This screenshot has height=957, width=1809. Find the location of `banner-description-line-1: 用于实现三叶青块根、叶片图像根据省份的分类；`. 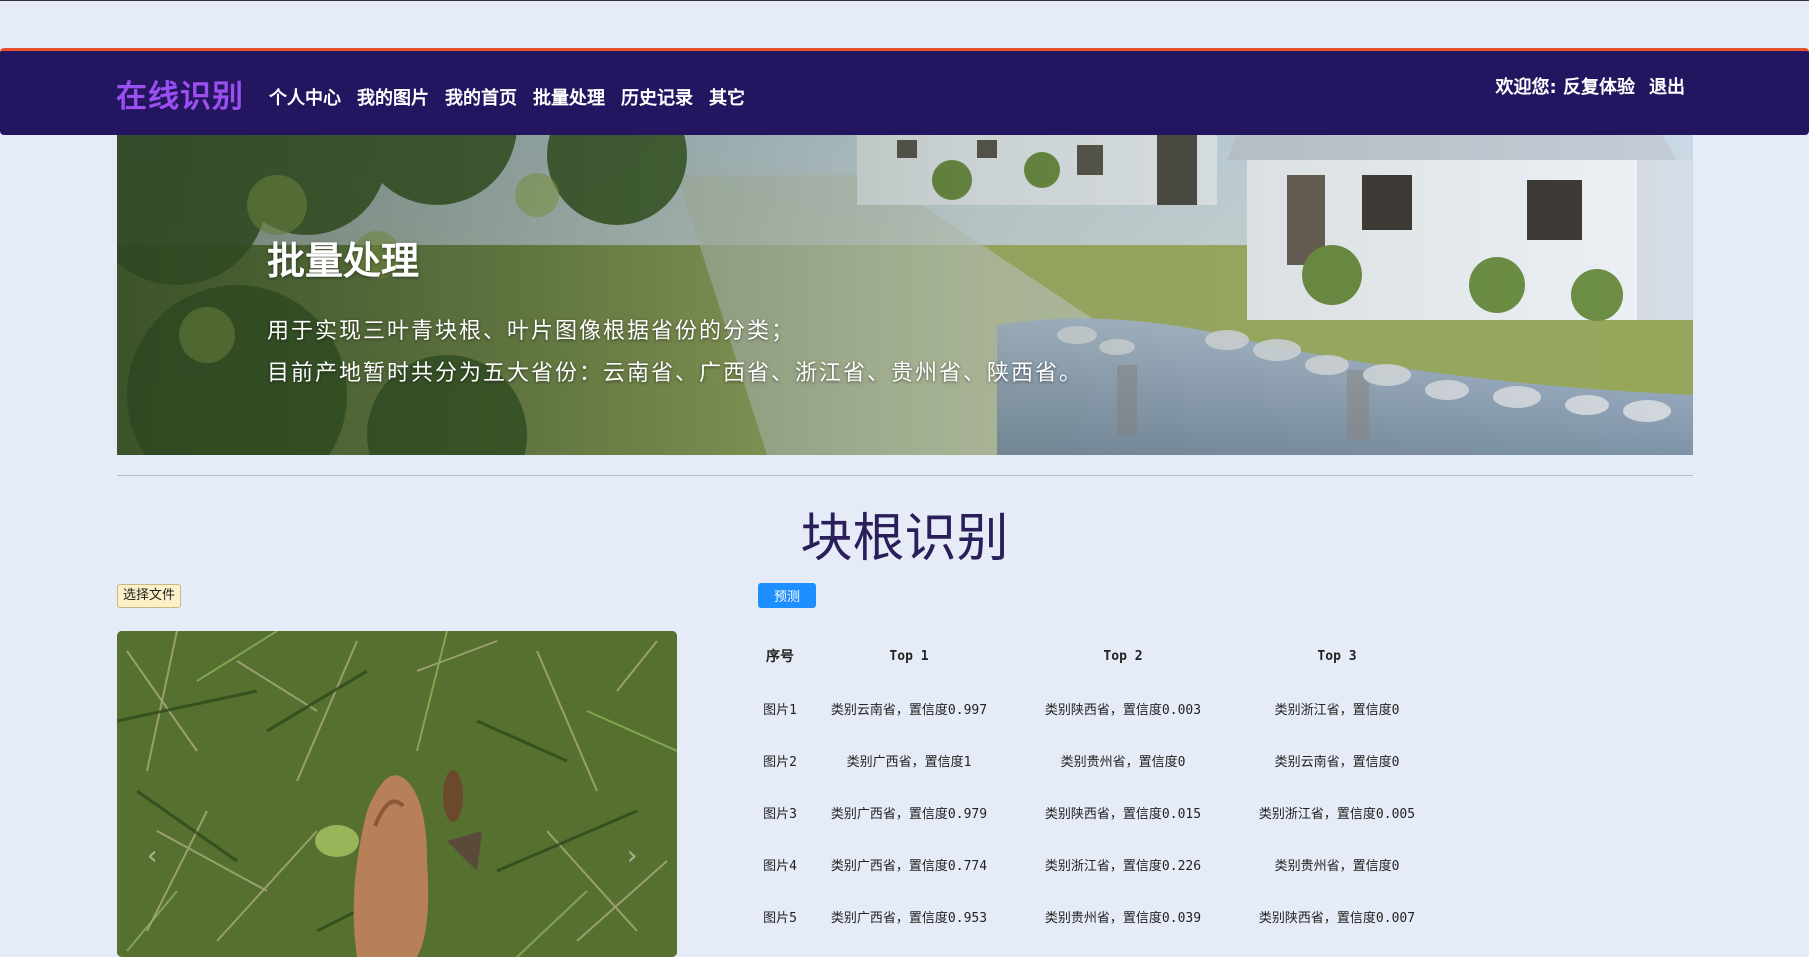

banner-description-line-1: 用于实现三叶青块根、叶片图像根据省份的分类； is located at coordinates (531, 331).